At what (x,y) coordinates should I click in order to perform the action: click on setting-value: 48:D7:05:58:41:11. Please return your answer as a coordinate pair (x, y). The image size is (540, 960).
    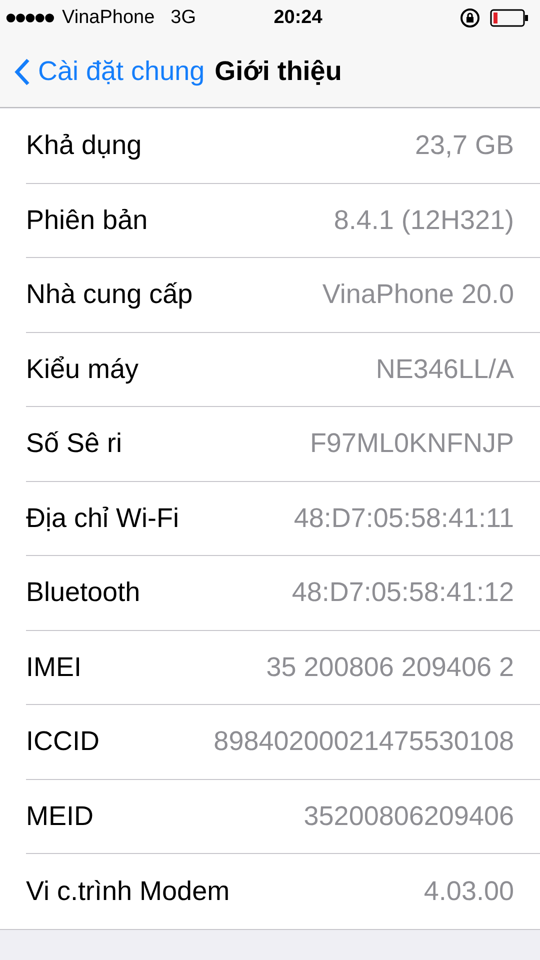
    Looking at the image, I should click on (404, 518).